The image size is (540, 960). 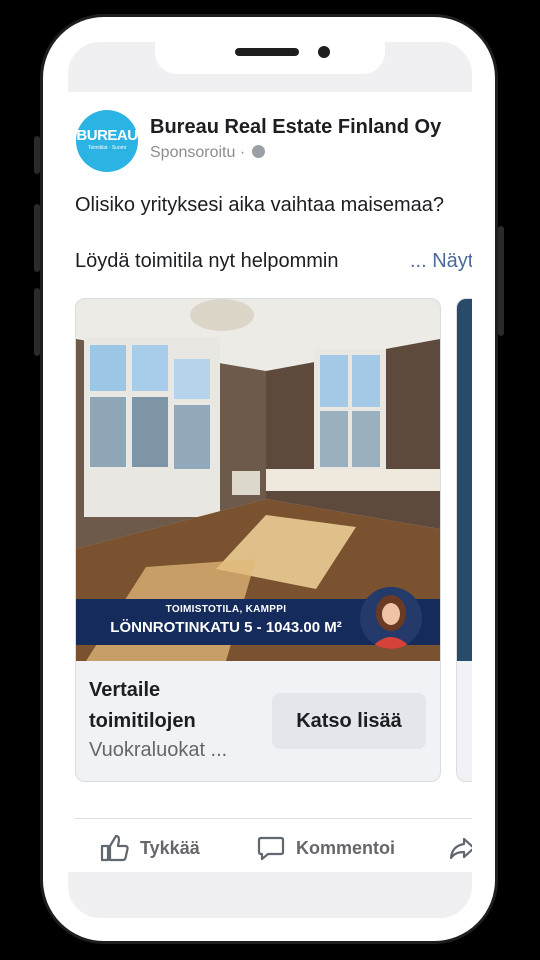 What do you see at coordinates (107, 148) in the screenshot?
I see `logo-subtext: Toimitilat · Suomi` at bounding box center [107, 148].